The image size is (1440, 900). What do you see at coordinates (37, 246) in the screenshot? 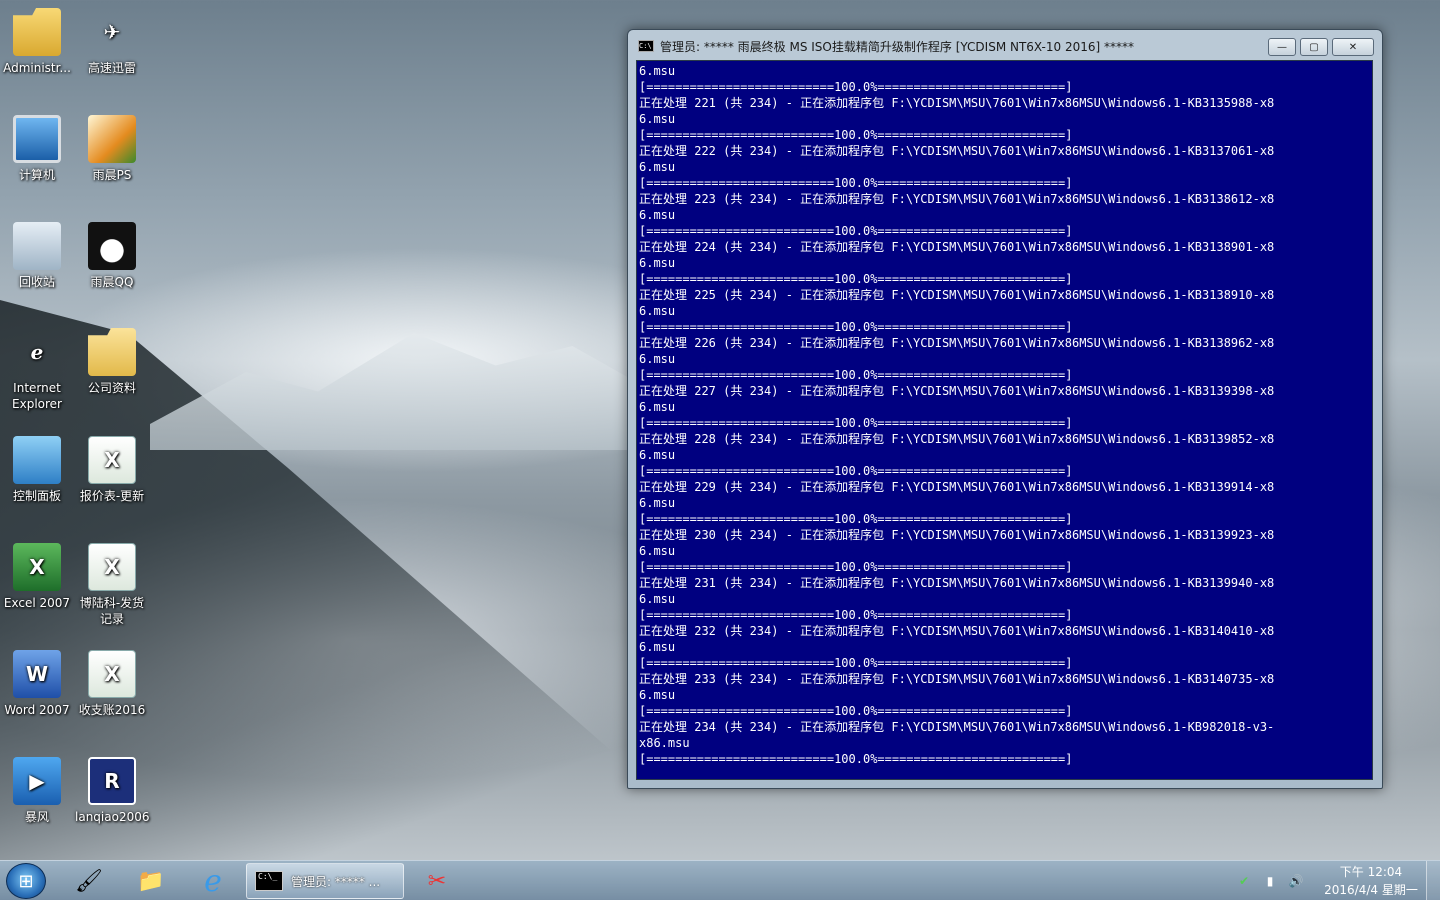
I see `recycle-bin-icon` at bounding box center [37, 246].